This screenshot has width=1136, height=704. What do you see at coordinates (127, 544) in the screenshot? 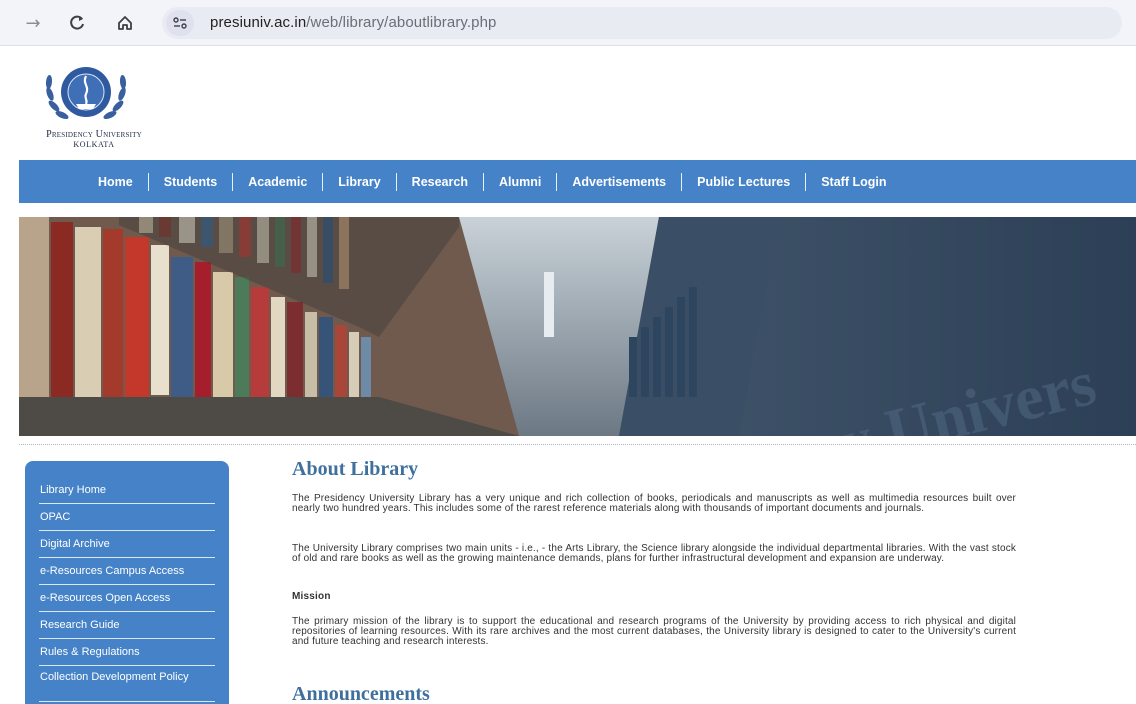
I see `sidebar-item-digital-archive: Digital Archive` at bounding box center [127, 544].